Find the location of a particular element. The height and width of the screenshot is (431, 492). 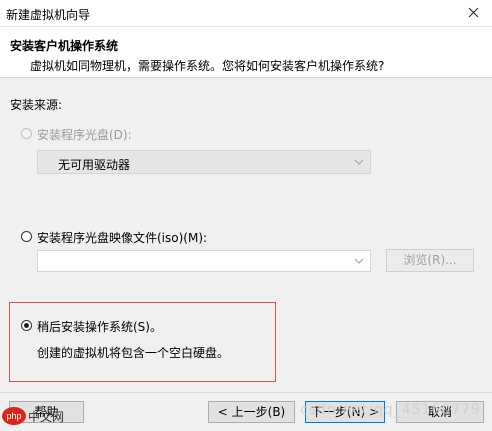

logo-site-text: 中文网 is located at coordinates (46, 417).